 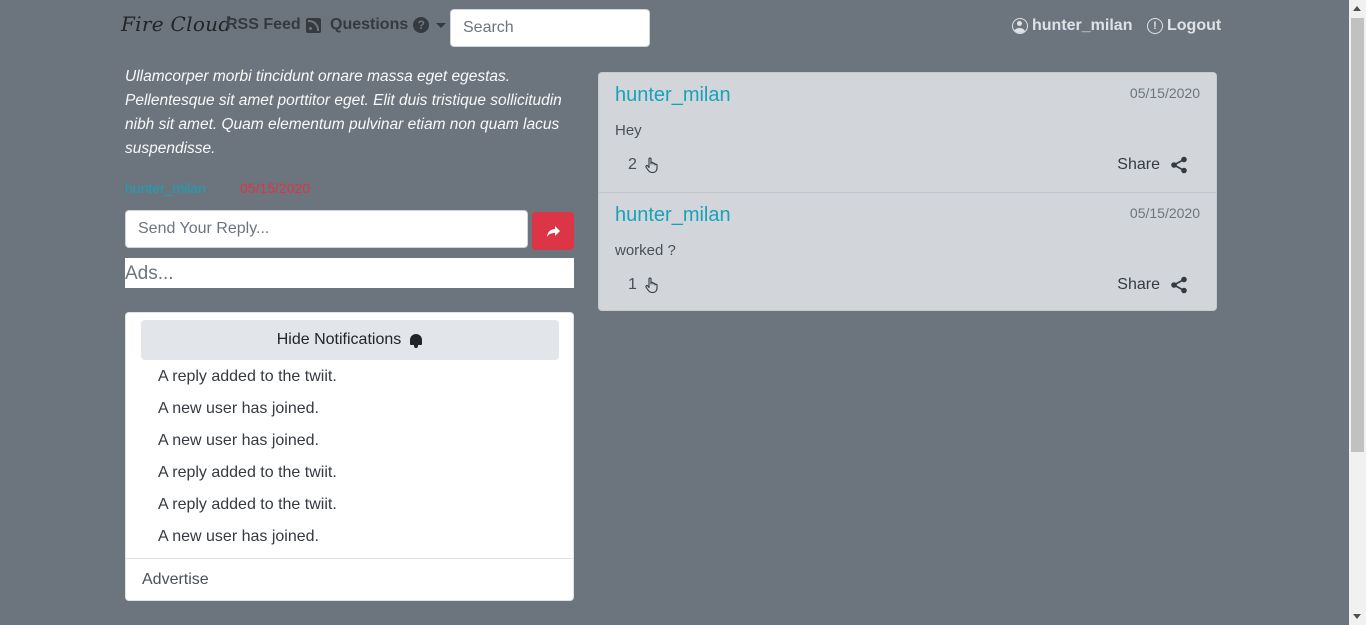 I want to click on share-arrow-icon, so click(x=553, y=231).